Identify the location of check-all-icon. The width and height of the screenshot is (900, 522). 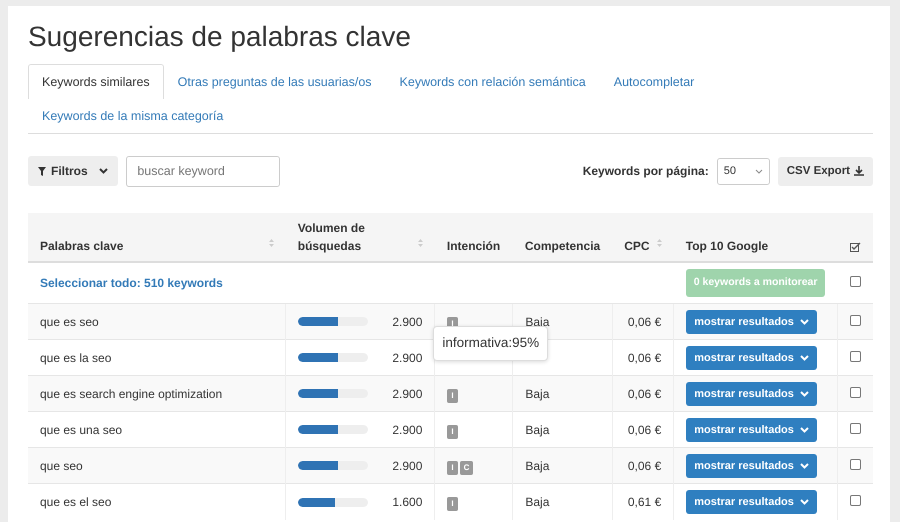
(855, 247).